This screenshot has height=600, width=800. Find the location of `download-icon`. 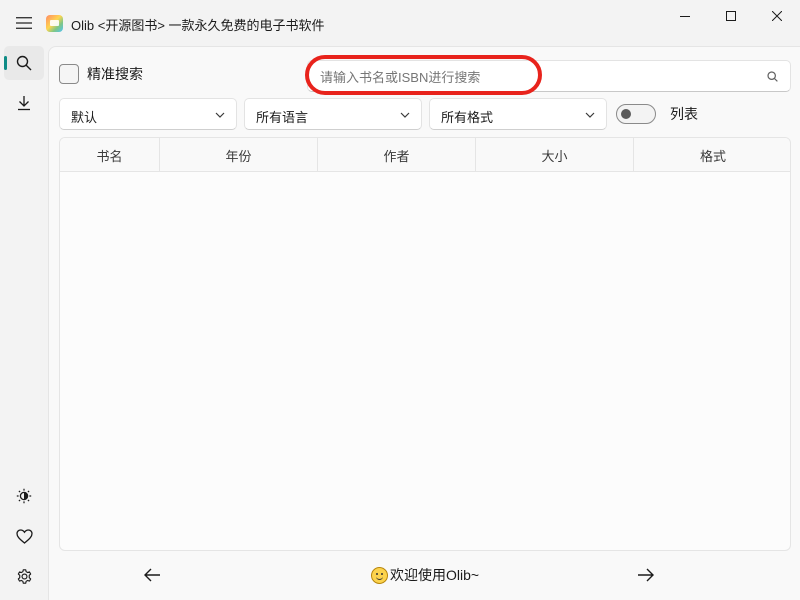

download-icon is located at coordinates (24, 103).